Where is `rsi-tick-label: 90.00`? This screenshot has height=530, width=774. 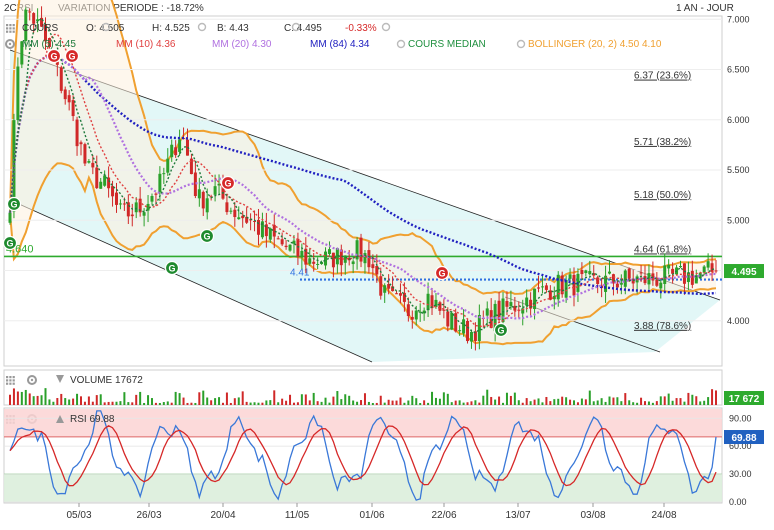
rsi-tick-label: 90.00 is located at coordinates (740, 418).